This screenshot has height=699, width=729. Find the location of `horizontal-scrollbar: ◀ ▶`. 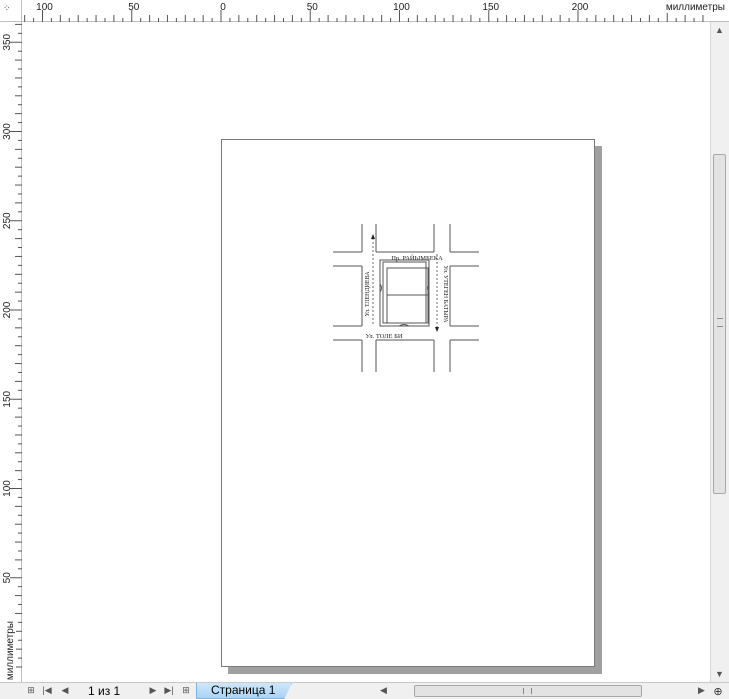

horizontal-scrollbar: ◀ ▶ is located at coordinates (544, 691).